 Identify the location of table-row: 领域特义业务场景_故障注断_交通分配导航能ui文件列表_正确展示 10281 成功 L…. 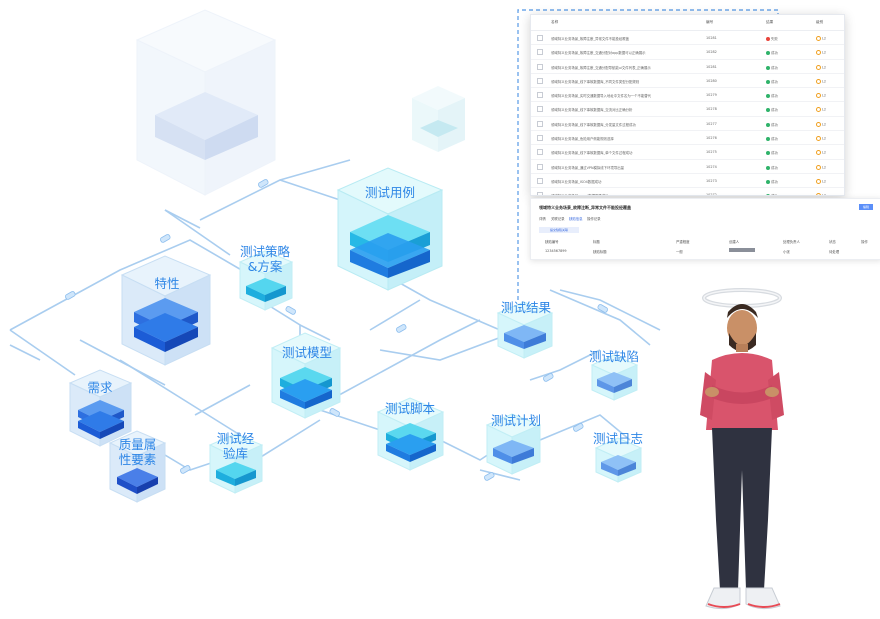
(687, 67).